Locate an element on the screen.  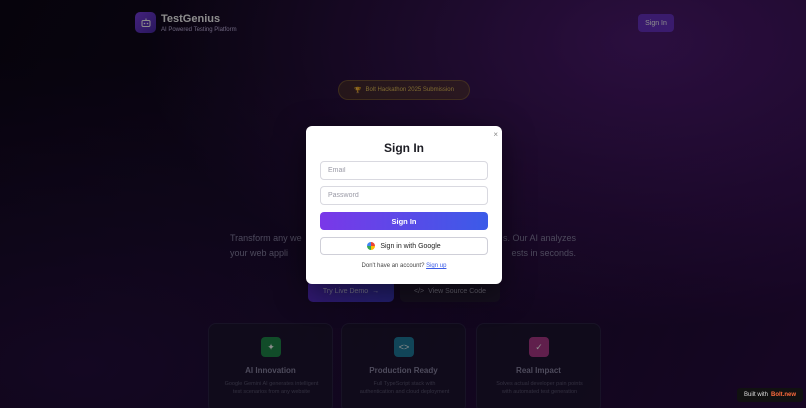
bolt-brand: Bolt.new is located at coordinates (783, 395).